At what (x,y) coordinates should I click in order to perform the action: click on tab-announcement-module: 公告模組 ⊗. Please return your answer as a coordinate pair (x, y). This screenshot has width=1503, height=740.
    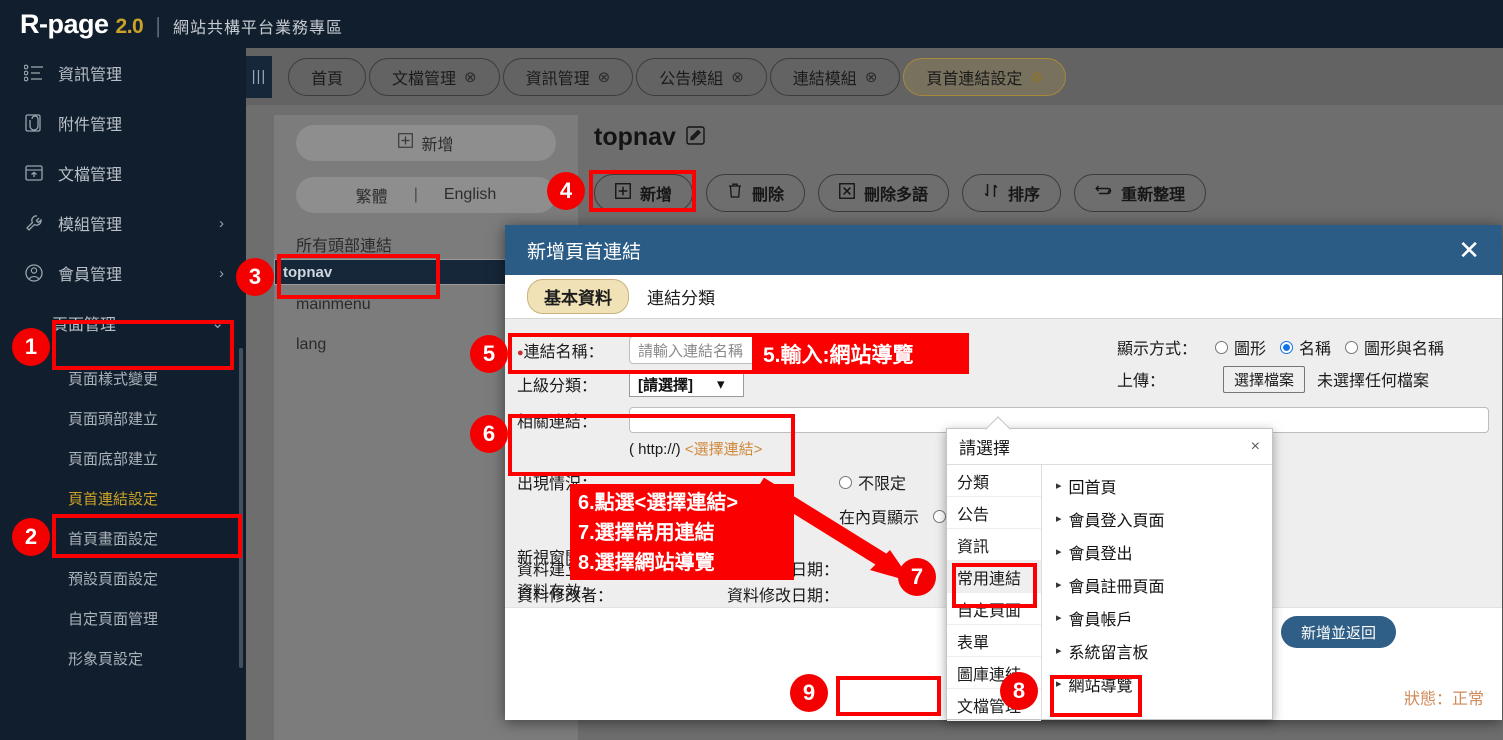
    Looking at the image, I should click on (701, 76).